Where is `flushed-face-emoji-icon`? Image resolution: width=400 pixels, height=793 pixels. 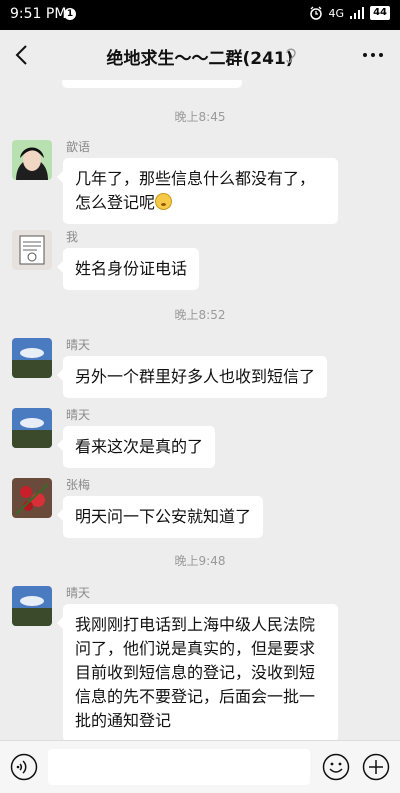
flushed-face-emoji-icon is located at coordinates (164, 201).